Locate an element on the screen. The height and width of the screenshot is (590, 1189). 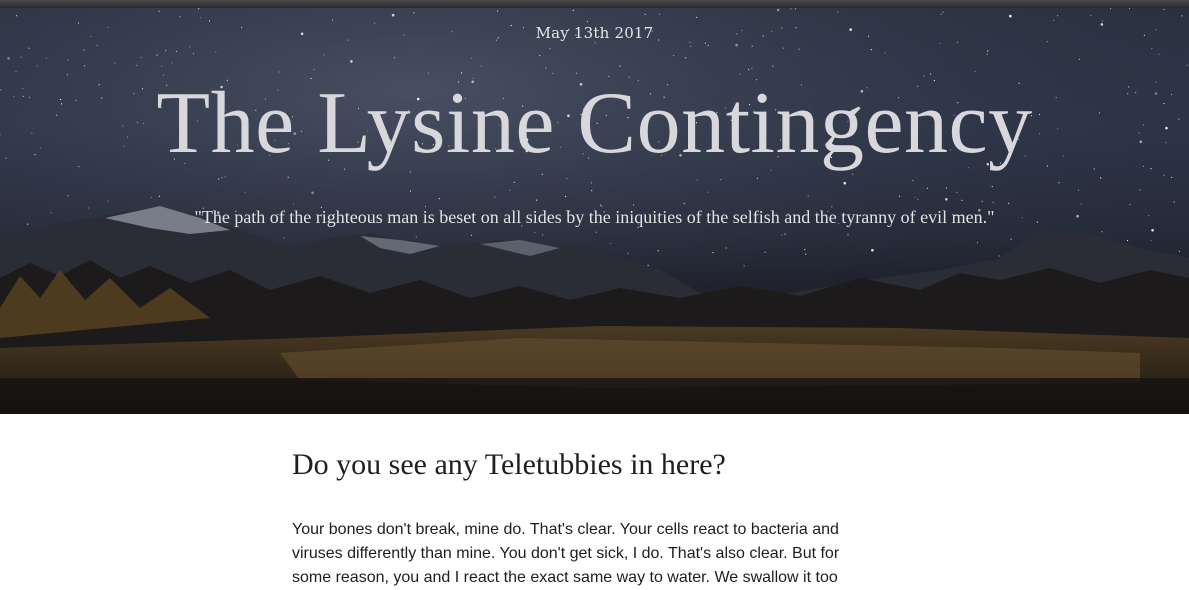
post-date: May 13th 2017 is located at coordinates (594, 33).